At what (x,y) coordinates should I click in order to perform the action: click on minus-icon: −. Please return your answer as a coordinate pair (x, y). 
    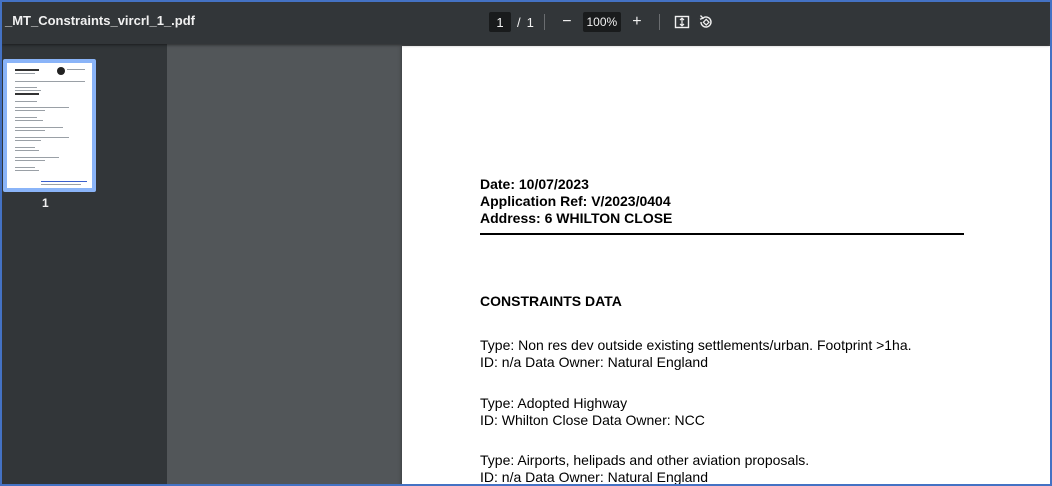
    Looking at the image, I should click on (567, 21).